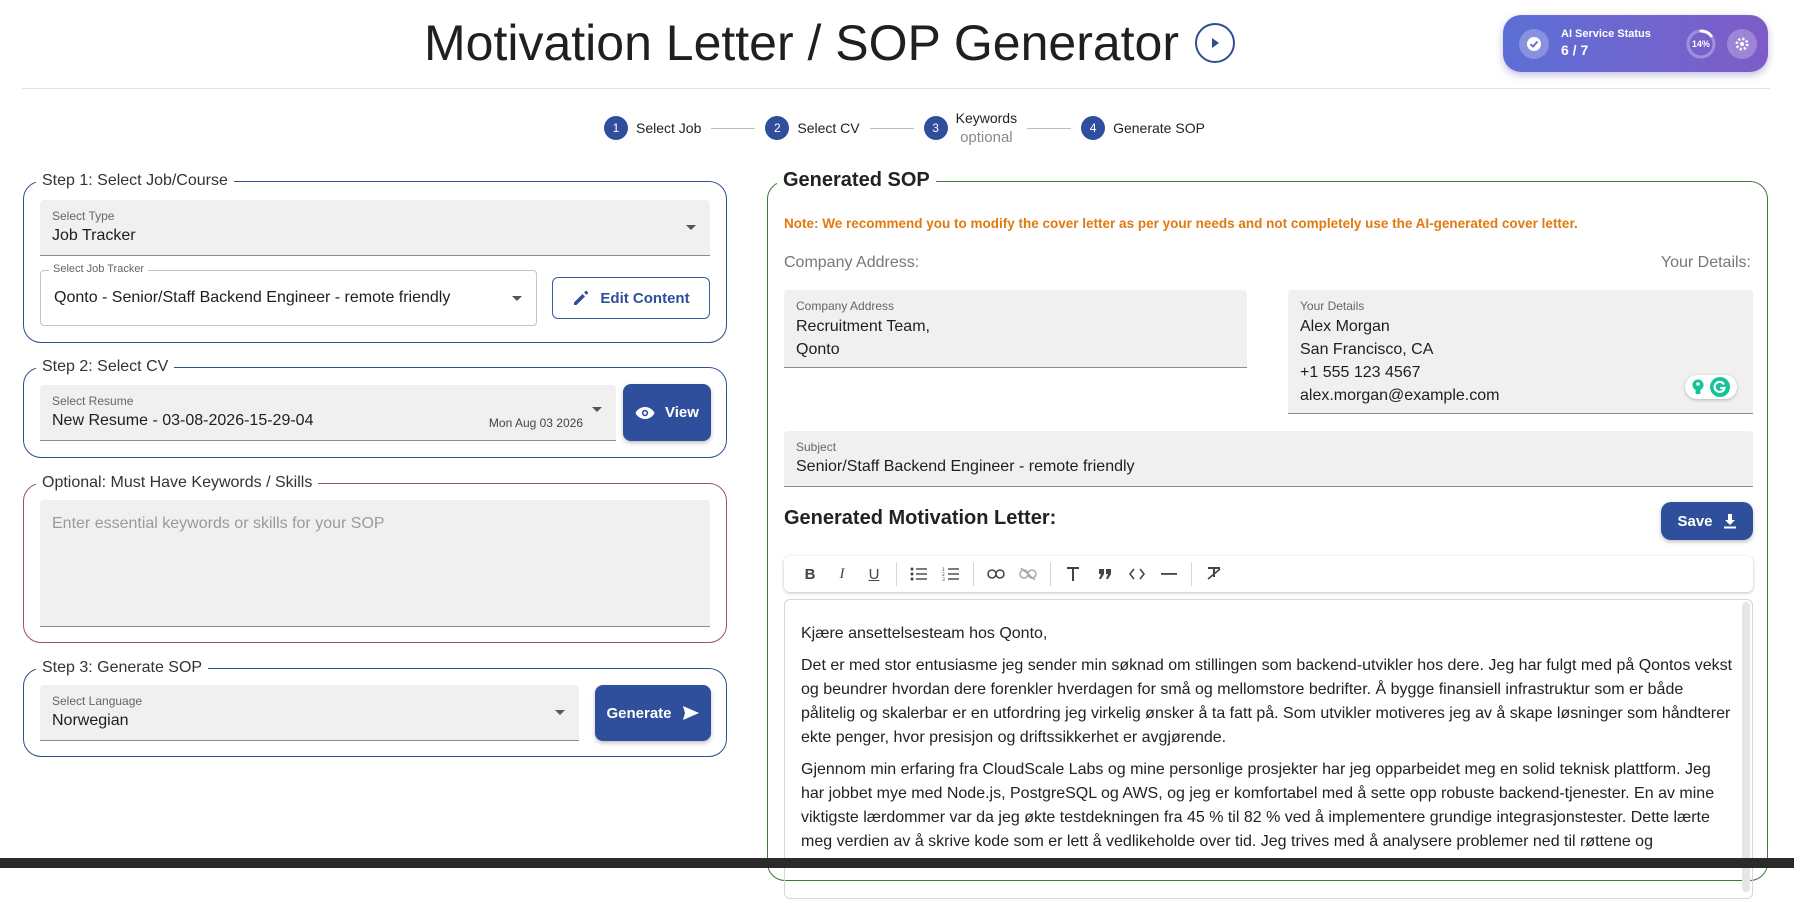 The width and height of the screenshot is (1794, 899). What do you see at coordinates (1720, 387) in the screenshot?
I see `grammarly-icon` at bounding box center [1720, 387].